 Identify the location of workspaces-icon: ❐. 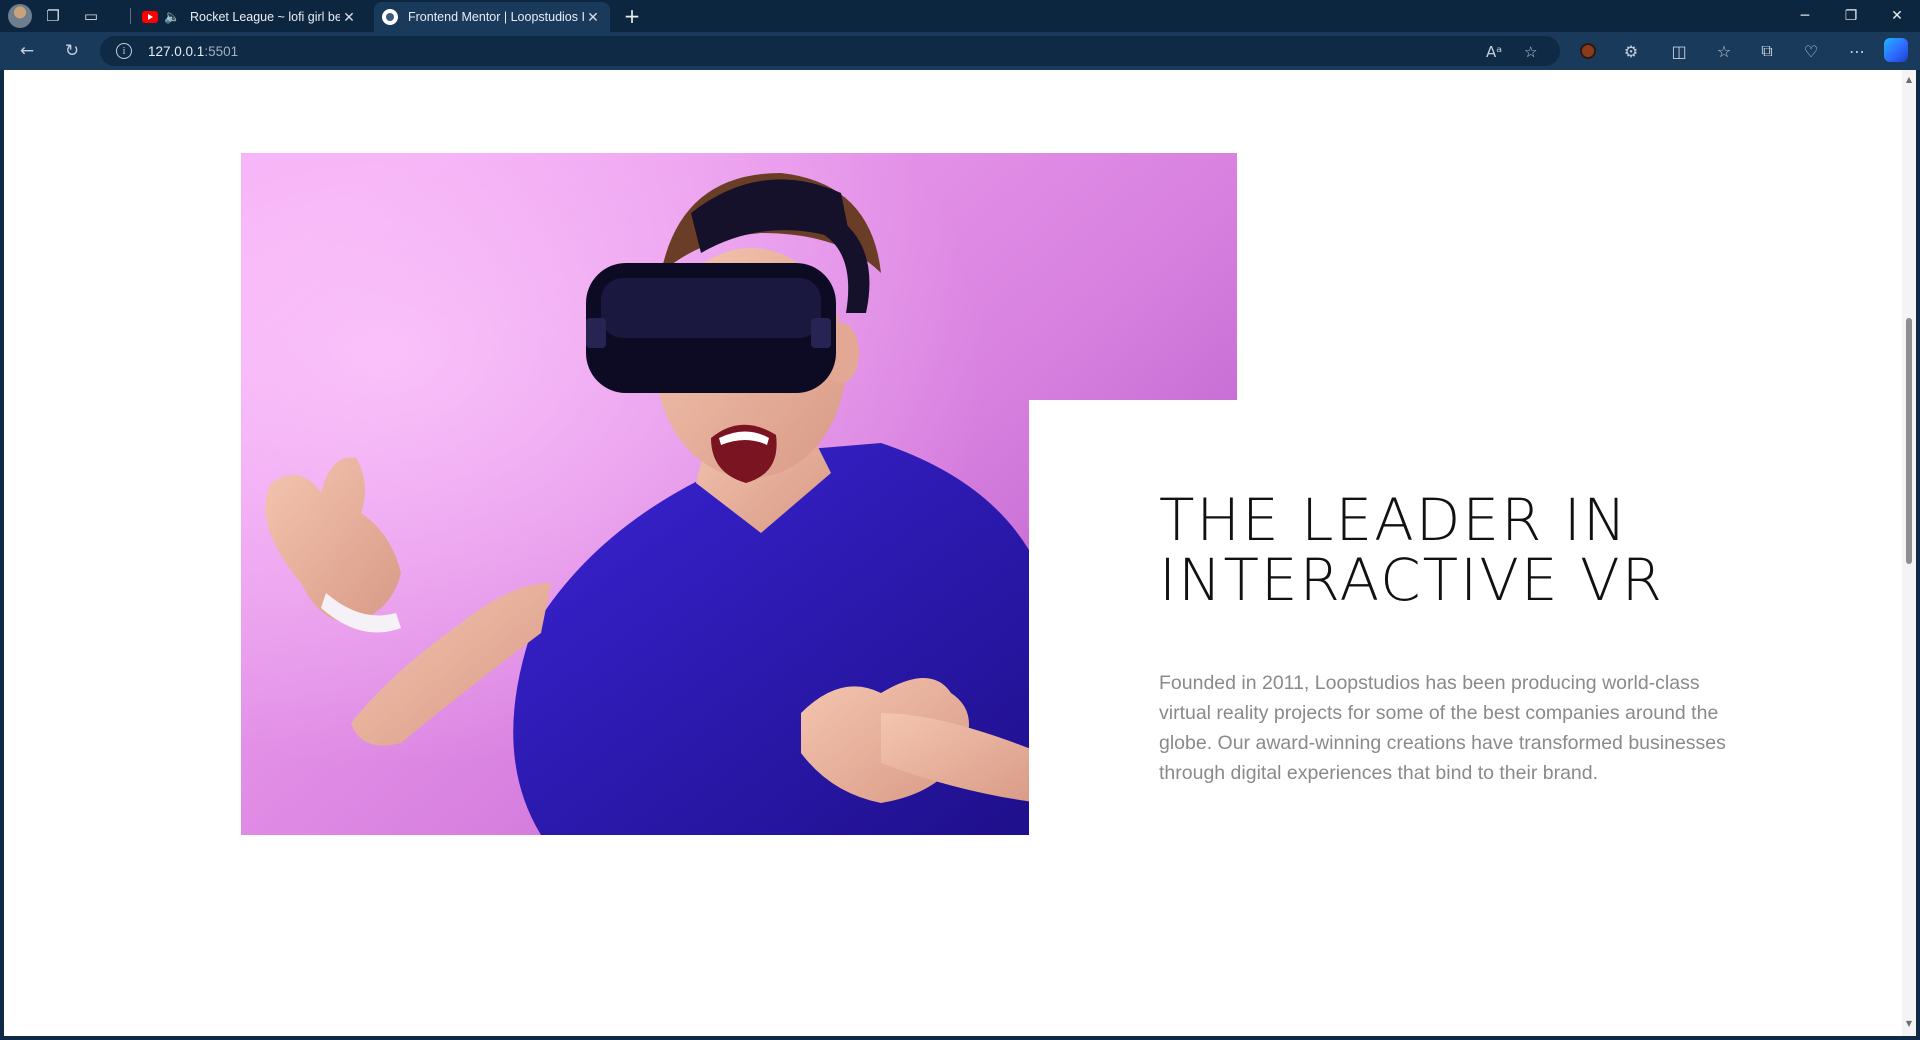
(53, 16).